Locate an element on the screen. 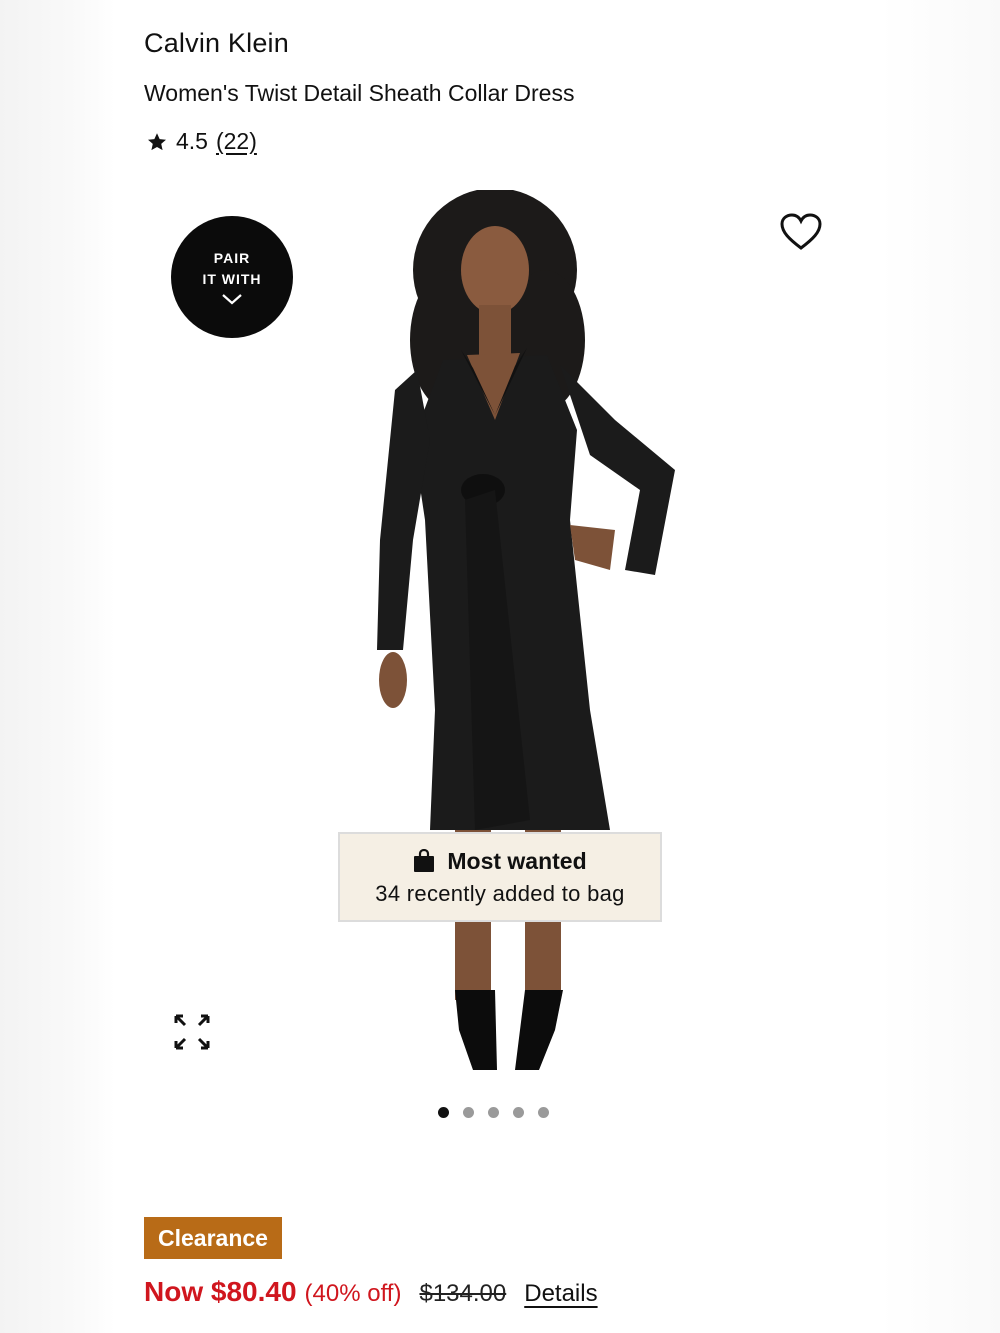 This screenshot has height=1333, width=1000. brand-name: Calvin Klein is located at coordinates (216, 43).